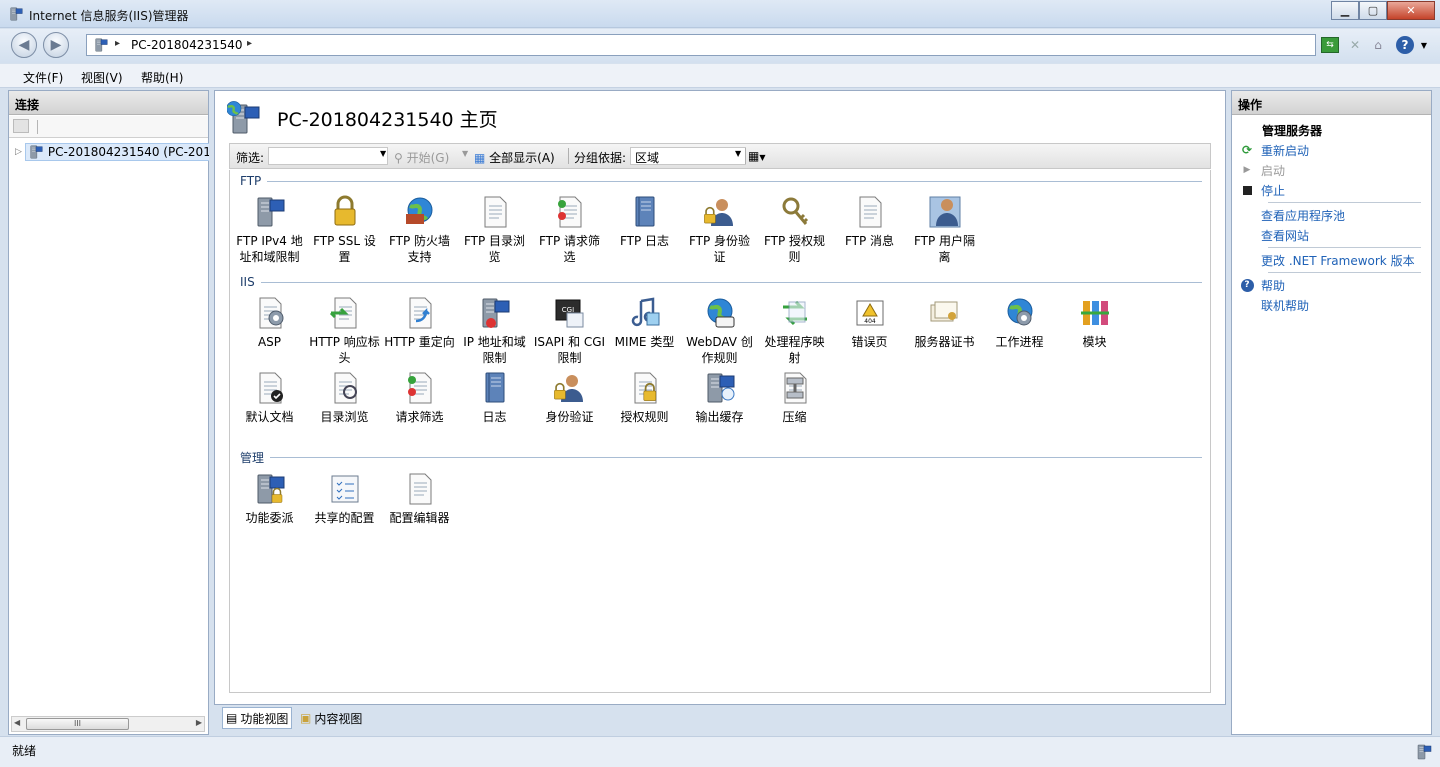 This screenshot has height=767, width=1440. Describe the element at coordinates (1424, 45) in the screenshot. I see `help-dropdown-icon: ▼` at that location.